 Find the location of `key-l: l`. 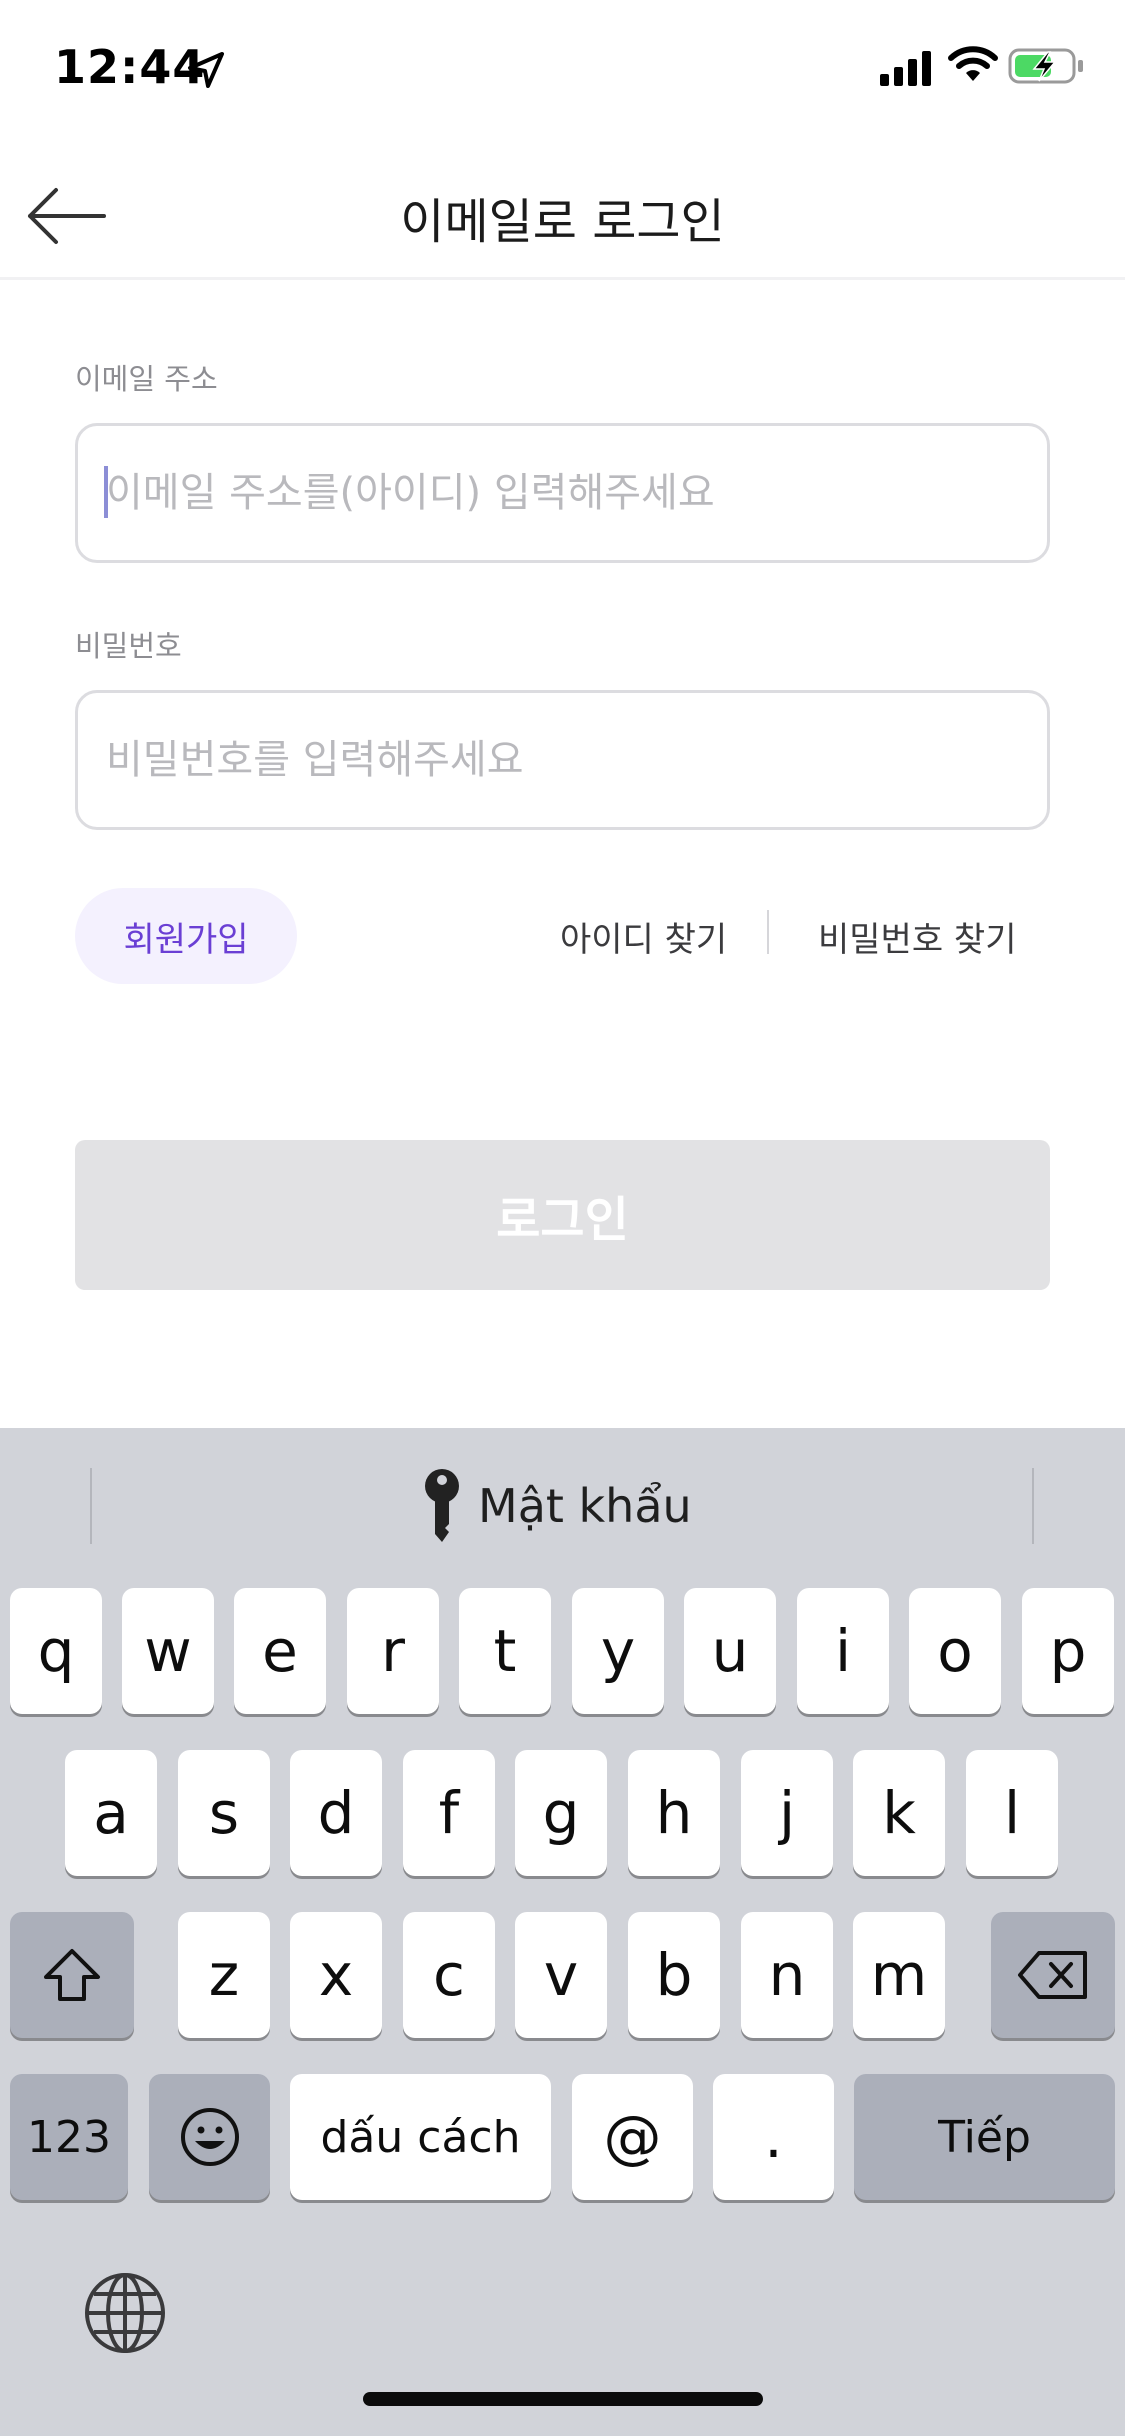

key-l: l is located at coordinates (1012, 1813).